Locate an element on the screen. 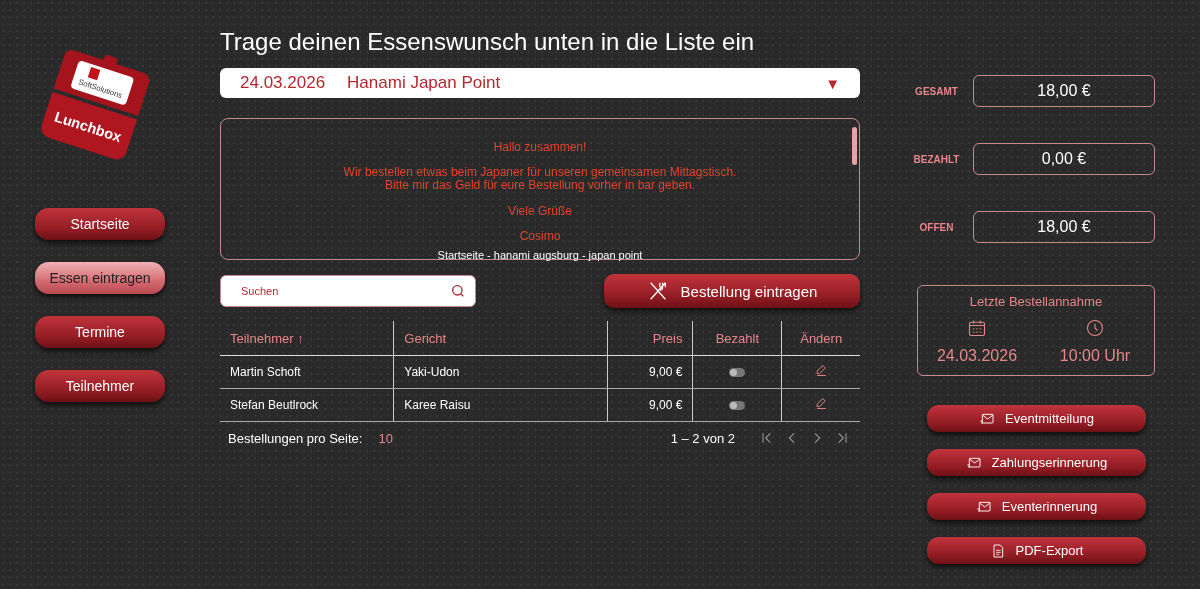  total-label: OFFEN is located at coordinates (936, 227).